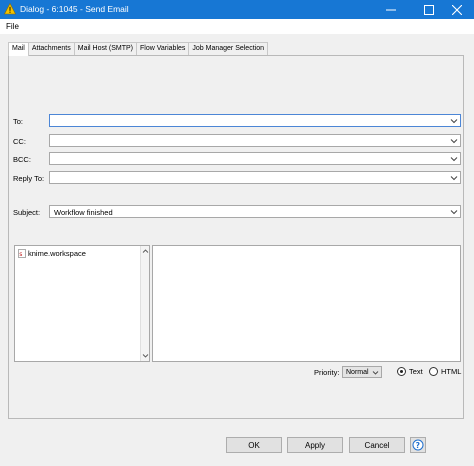 The height and width of the screenshot is (466, 474). Describe the element at coordinates (29, 178) in the screenshot. I see `reply-to-label: Reply To:` at that location.